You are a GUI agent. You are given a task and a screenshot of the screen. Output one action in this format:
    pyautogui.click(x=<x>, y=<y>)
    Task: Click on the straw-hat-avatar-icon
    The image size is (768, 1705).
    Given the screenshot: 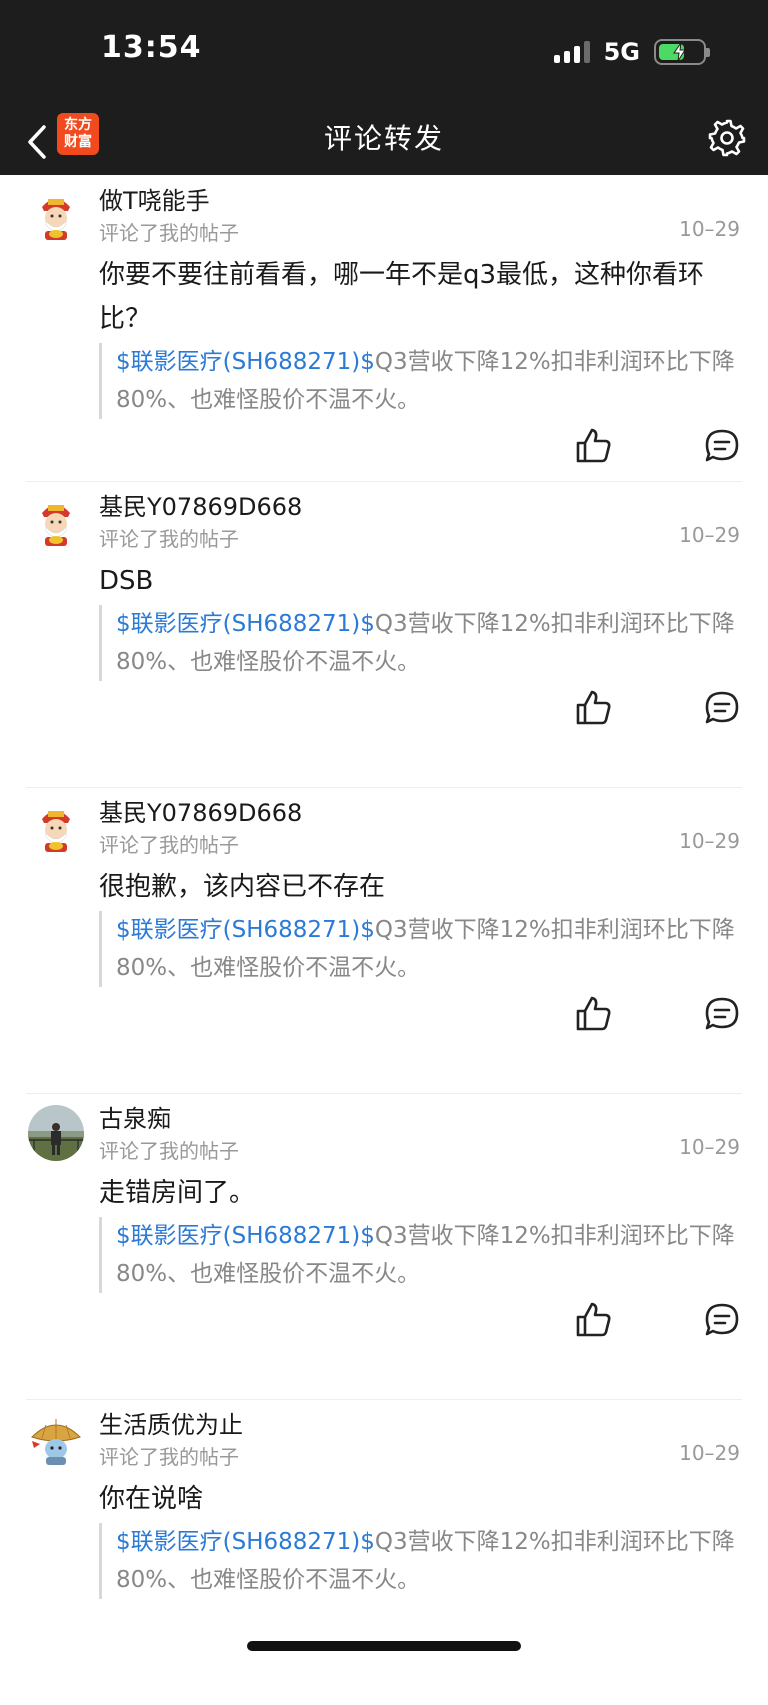 What is the action you would take?
    pyautogui.click(x=56, y=1439)
    